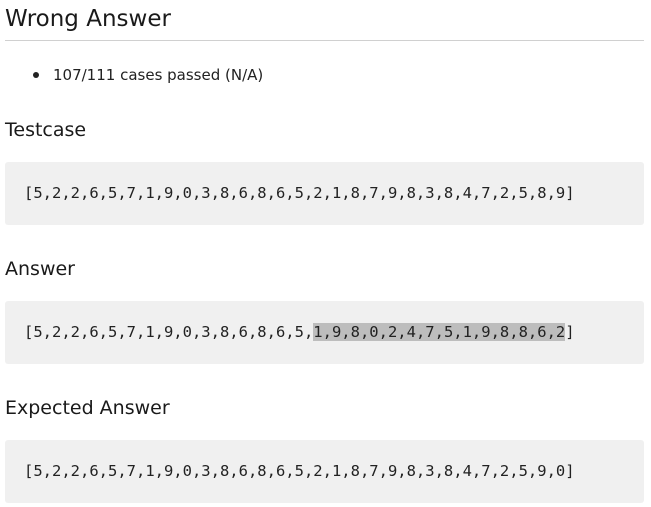  Describe the element at coordinates (87, 408) in the screenshot. I see `expected-answer-heading: Expected Answer` at that location.